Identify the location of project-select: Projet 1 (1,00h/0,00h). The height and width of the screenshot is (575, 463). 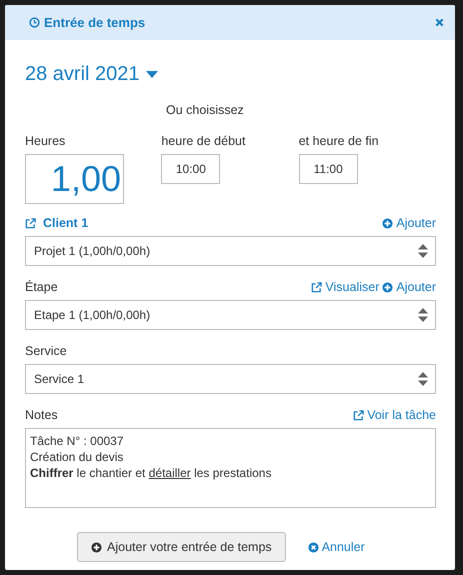
(230, 251).